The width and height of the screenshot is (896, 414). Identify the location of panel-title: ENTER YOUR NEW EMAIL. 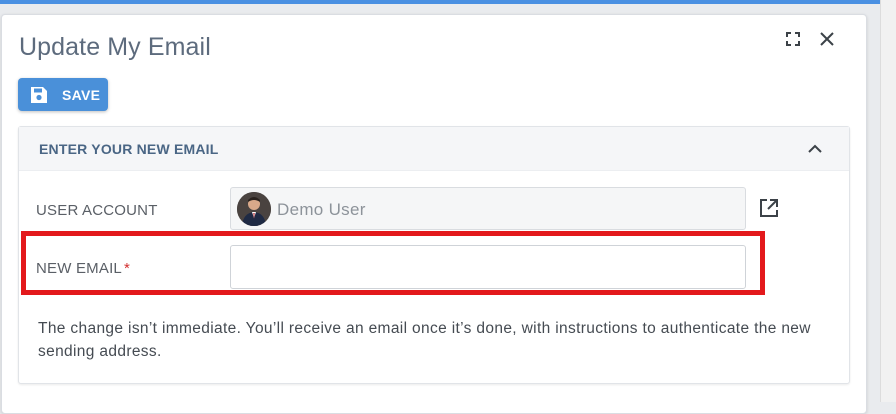
(129, 149).